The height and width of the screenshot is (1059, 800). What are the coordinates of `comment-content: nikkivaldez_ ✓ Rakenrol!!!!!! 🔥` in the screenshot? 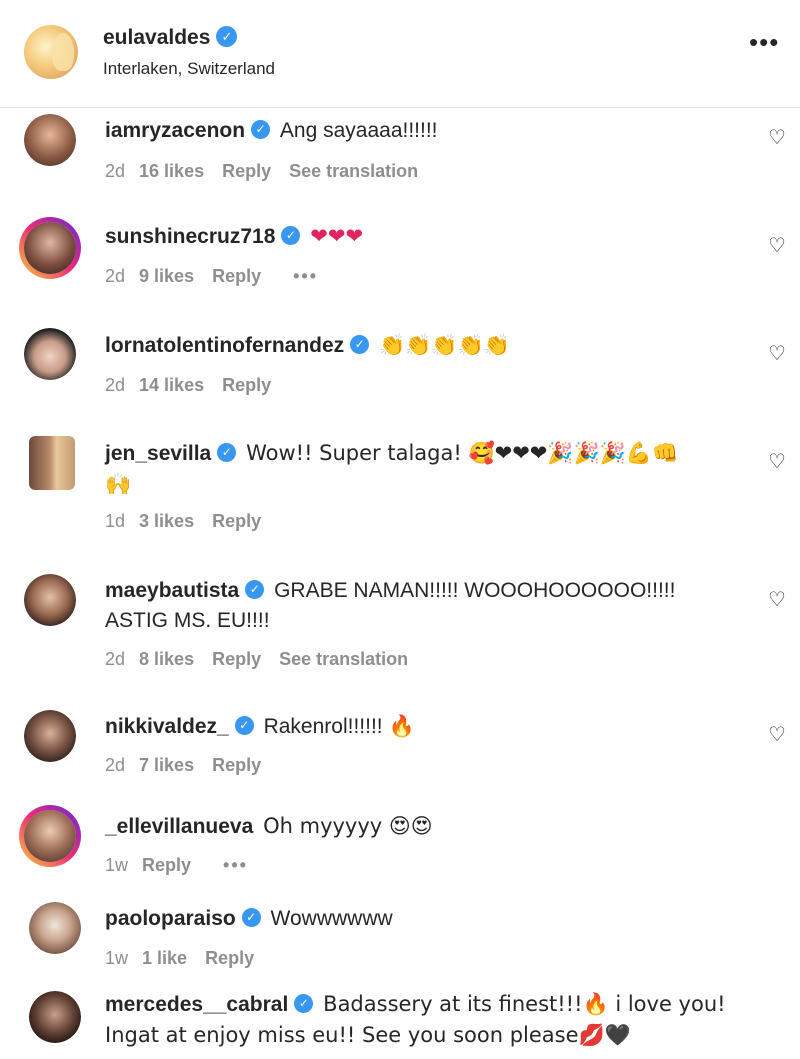 It's located at (425, 727).